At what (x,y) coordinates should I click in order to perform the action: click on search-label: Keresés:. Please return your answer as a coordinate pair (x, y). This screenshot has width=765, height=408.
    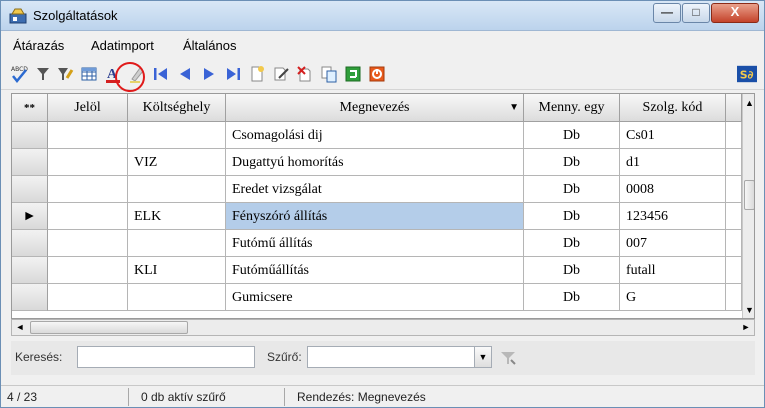
    Looking at the image, I should click on (39, 357).